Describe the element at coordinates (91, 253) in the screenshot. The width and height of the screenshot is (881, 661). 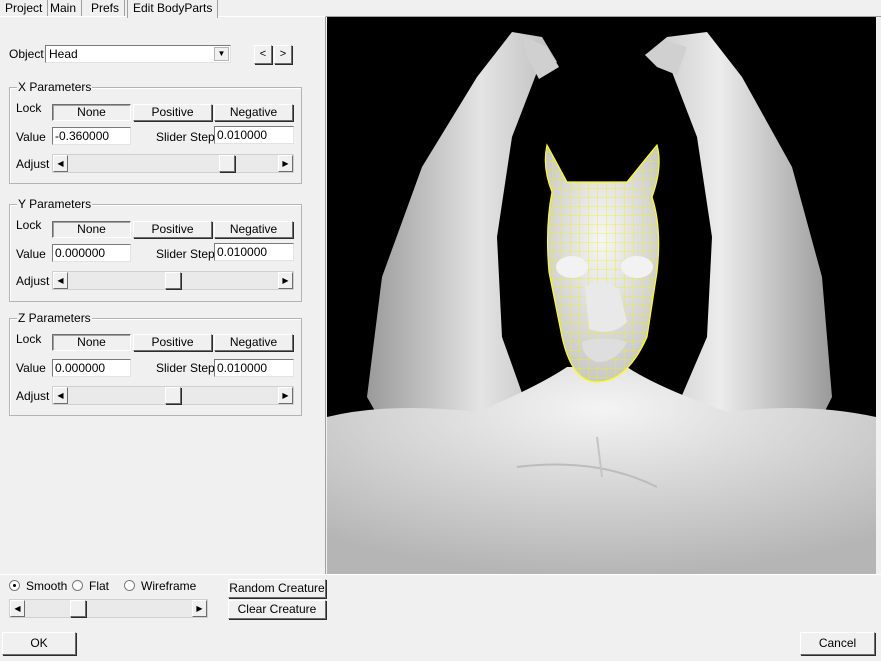
I see `y-value-field: 0.000000` at that location.